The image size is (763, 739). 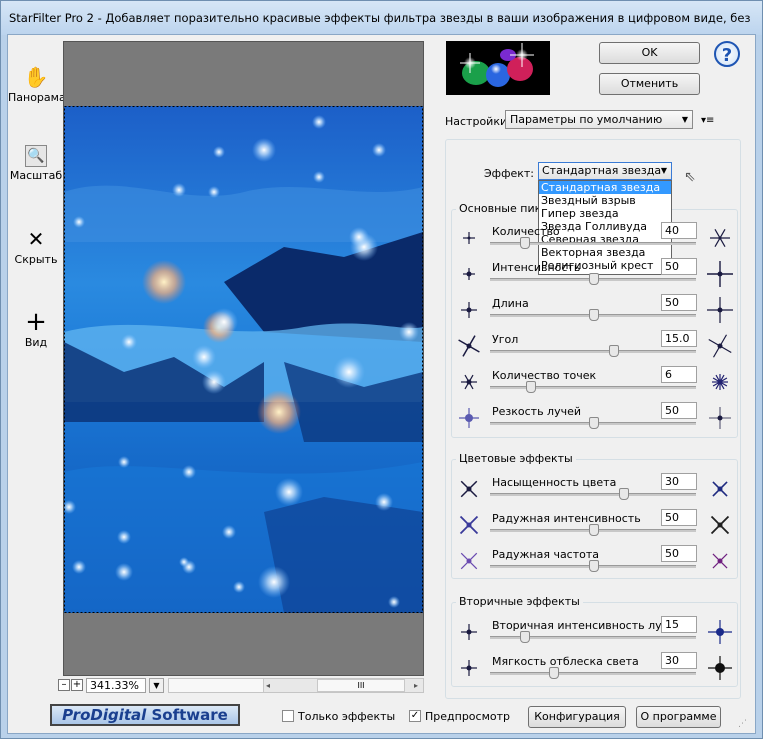 What do you see at coordinates (346, 716) in the screenshot?
I see `only-effects-label: Только эффекты` at bounding box center [346, 716].